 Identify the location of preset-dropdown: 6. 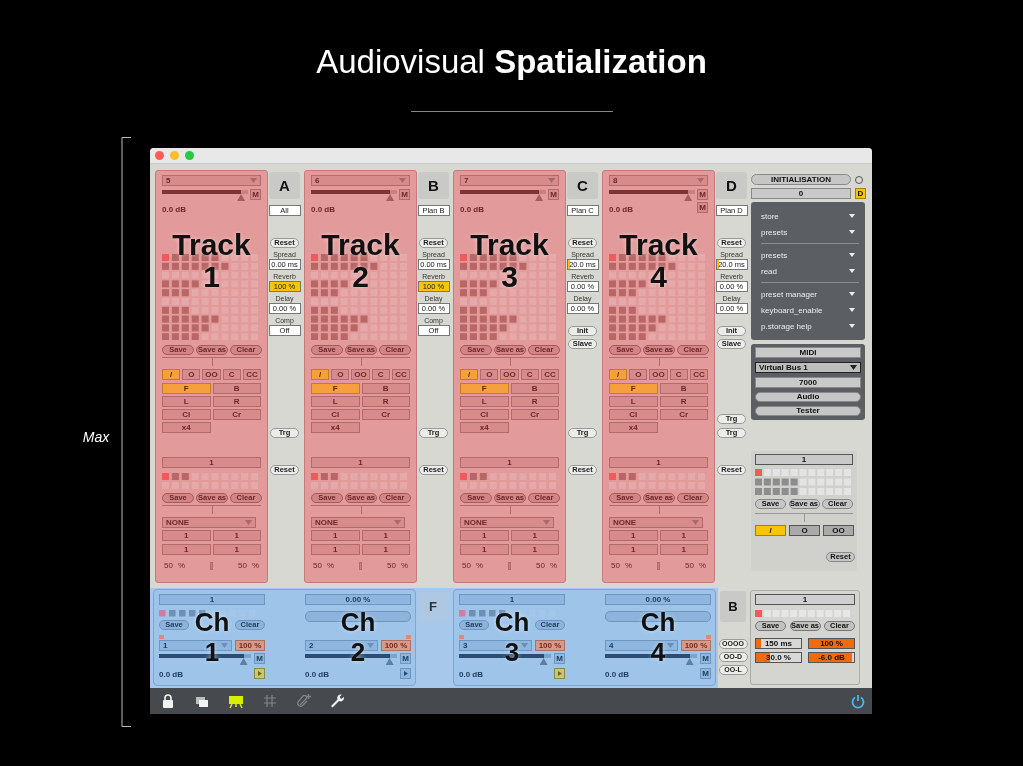
(360, 180).